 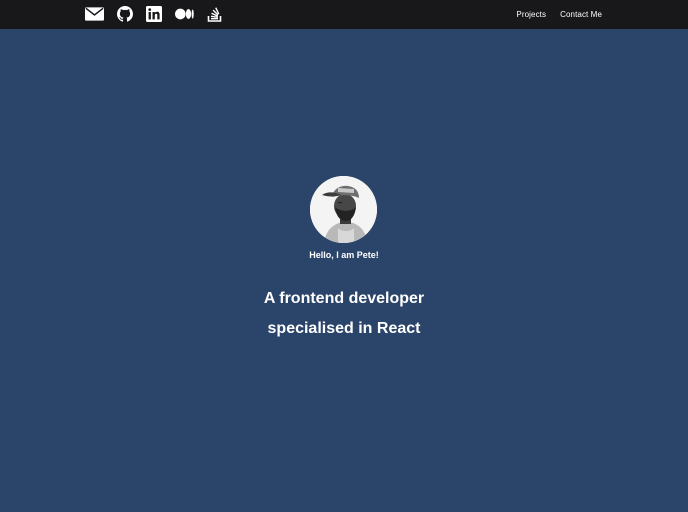 I want to click on stackoverflow-link, so click(x=215, y=14).